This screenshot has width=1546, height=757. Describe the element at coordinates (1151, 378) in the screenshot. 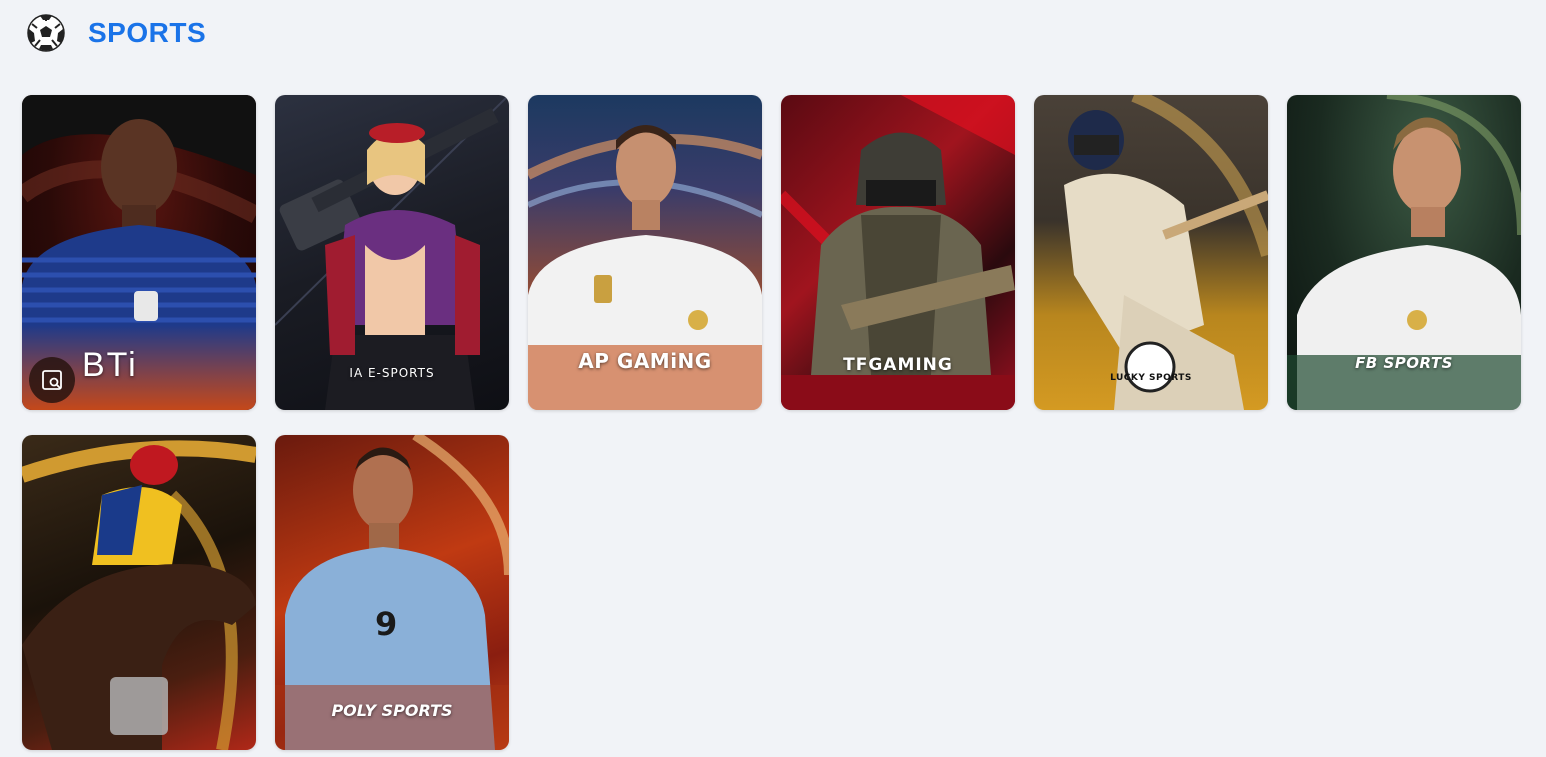

I see `lucky-sports-logo: LUCKY SPORTS` at that location.